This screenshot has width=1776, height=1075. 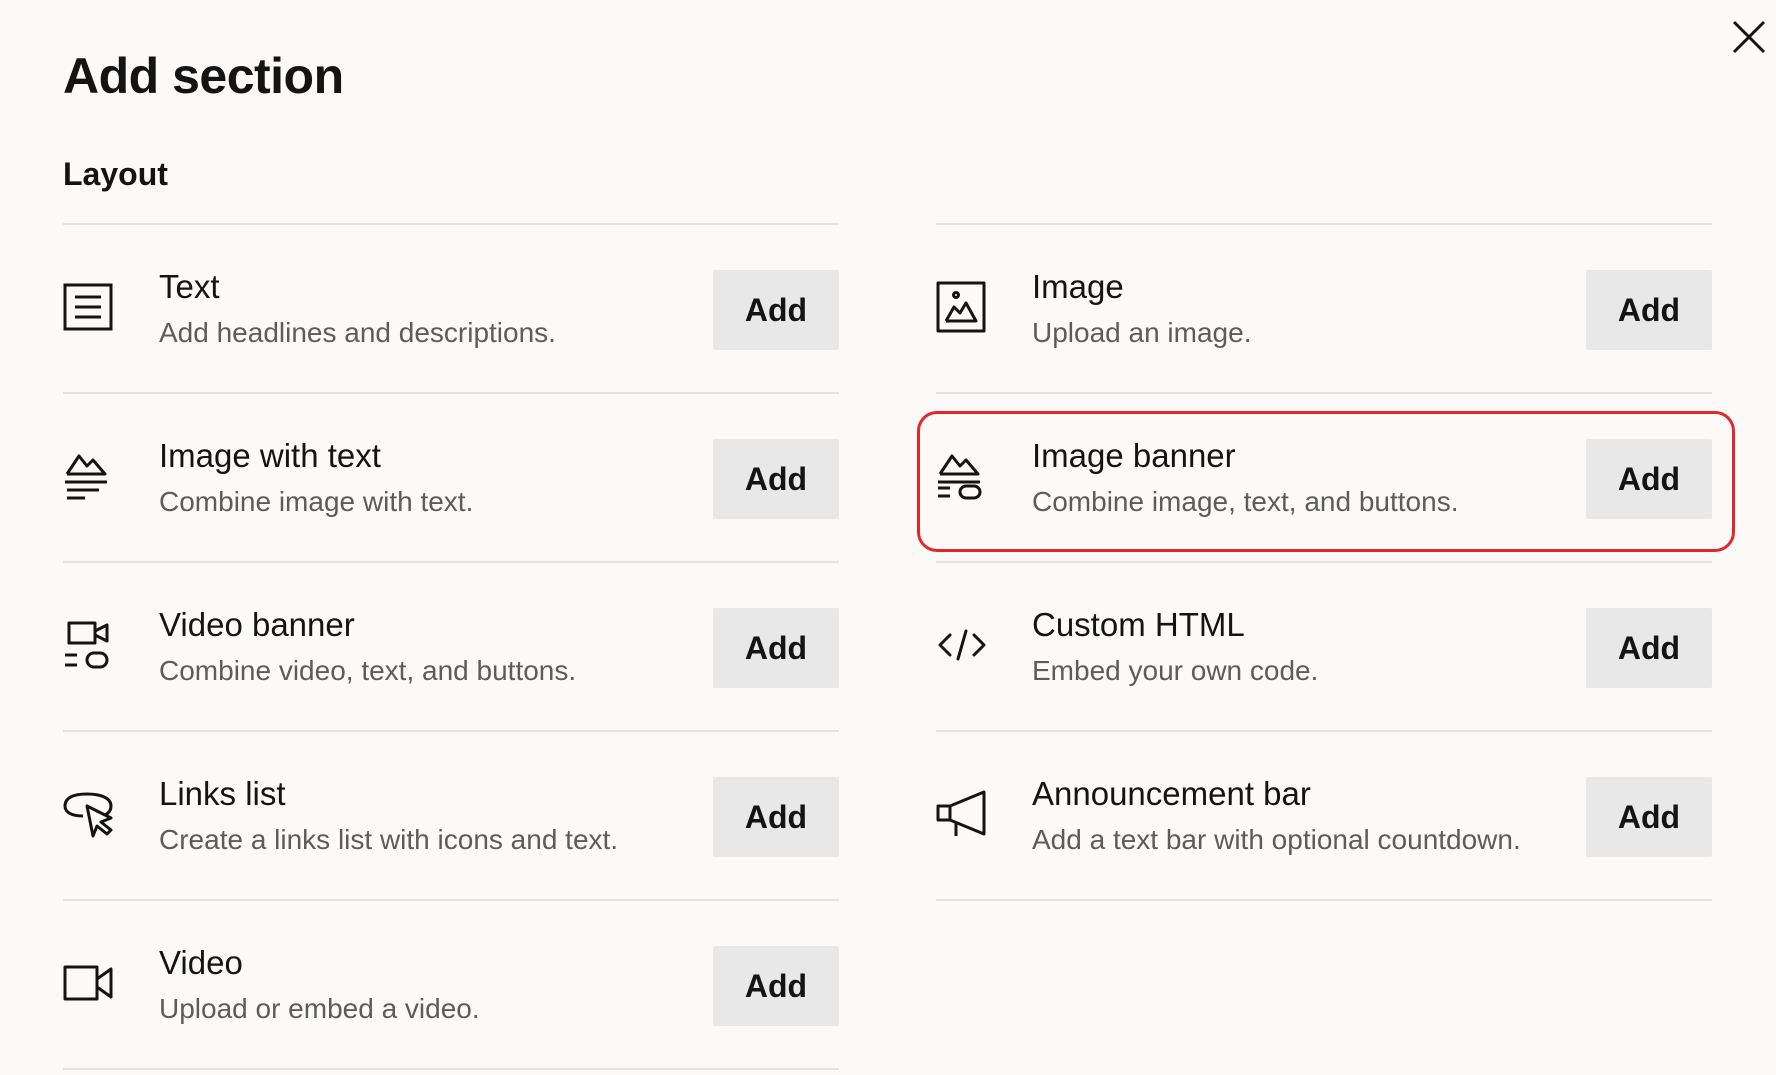 What do you see at coordinates (1276, 839) in the screenshot?
I see `item-description: Add a text bar with optional countdown.` at bounding box center [1276, 839].